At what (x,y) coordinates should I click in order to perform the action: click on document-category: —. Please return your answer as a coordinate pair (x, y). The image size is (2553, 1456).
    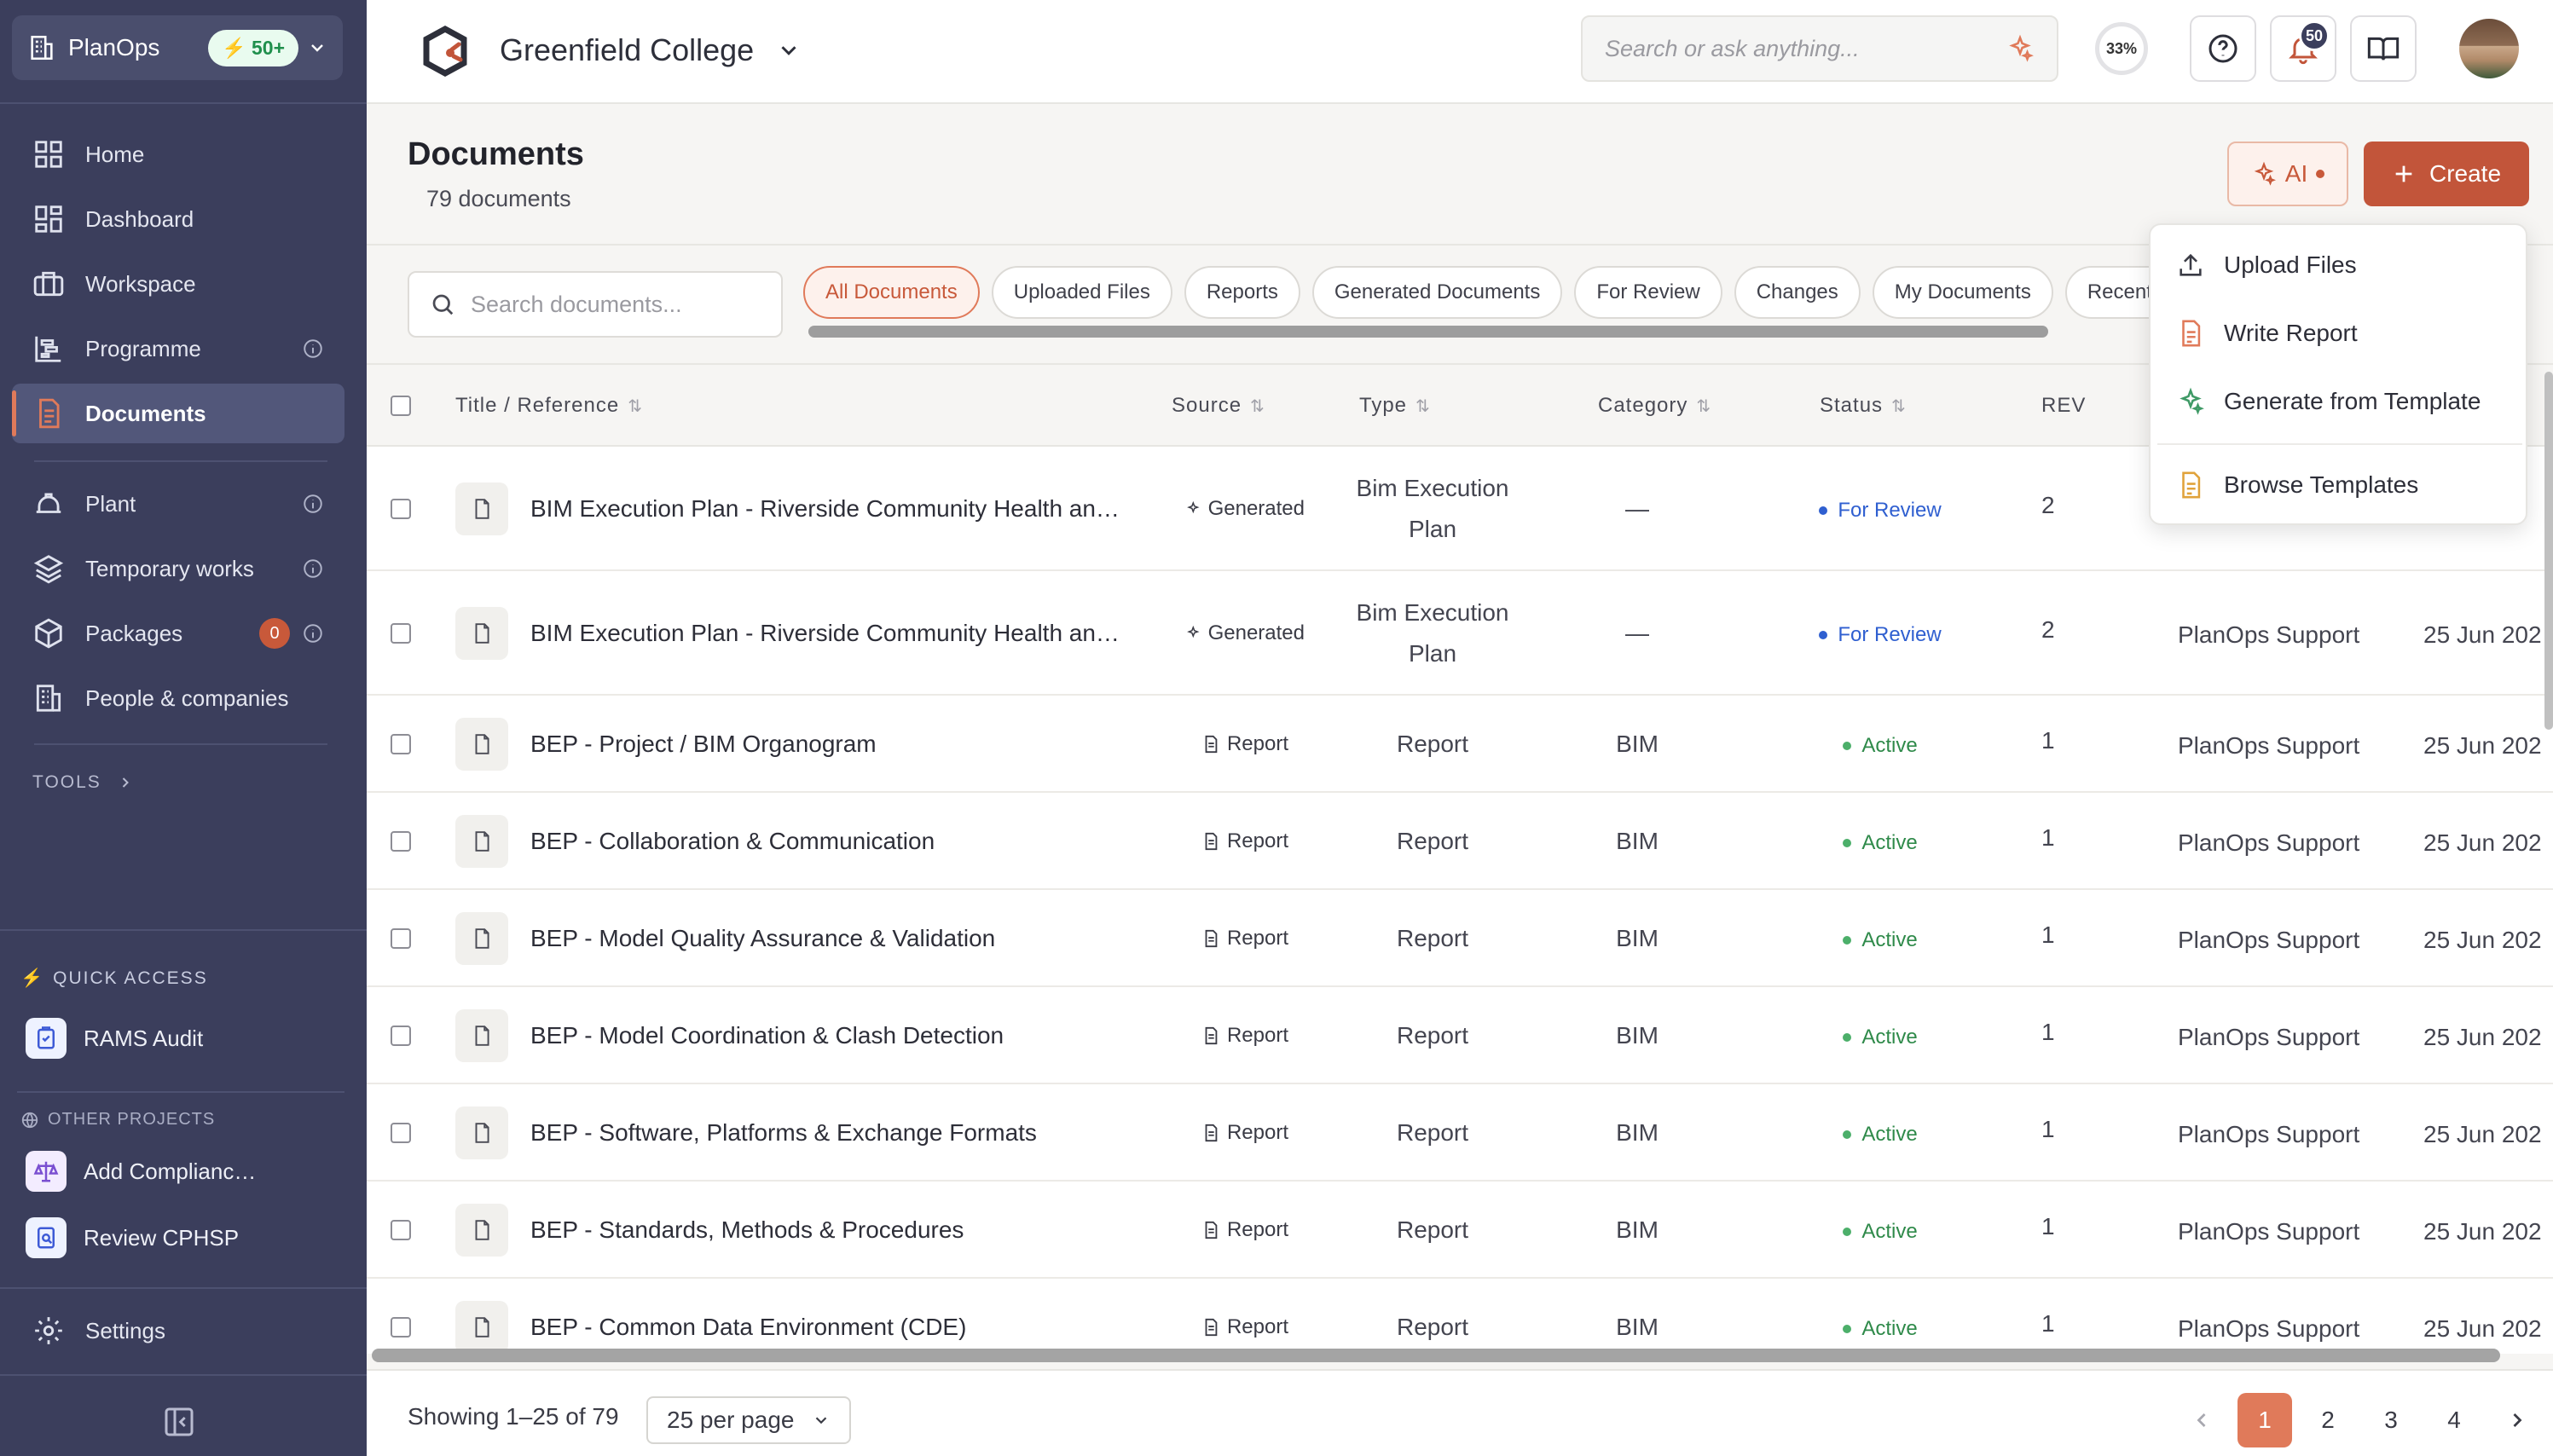
    Looking at the image, I should click on (1637, 633).